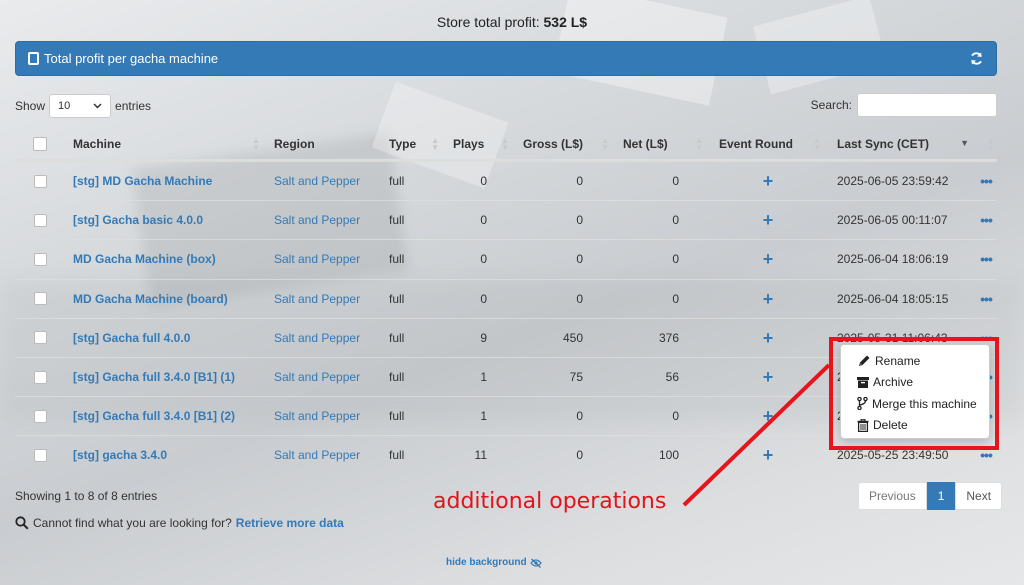  What do you see at coordinates (494, 562) in the screenshot?
I see `hide-background-link: hide background` at bounding box center [494, 562].